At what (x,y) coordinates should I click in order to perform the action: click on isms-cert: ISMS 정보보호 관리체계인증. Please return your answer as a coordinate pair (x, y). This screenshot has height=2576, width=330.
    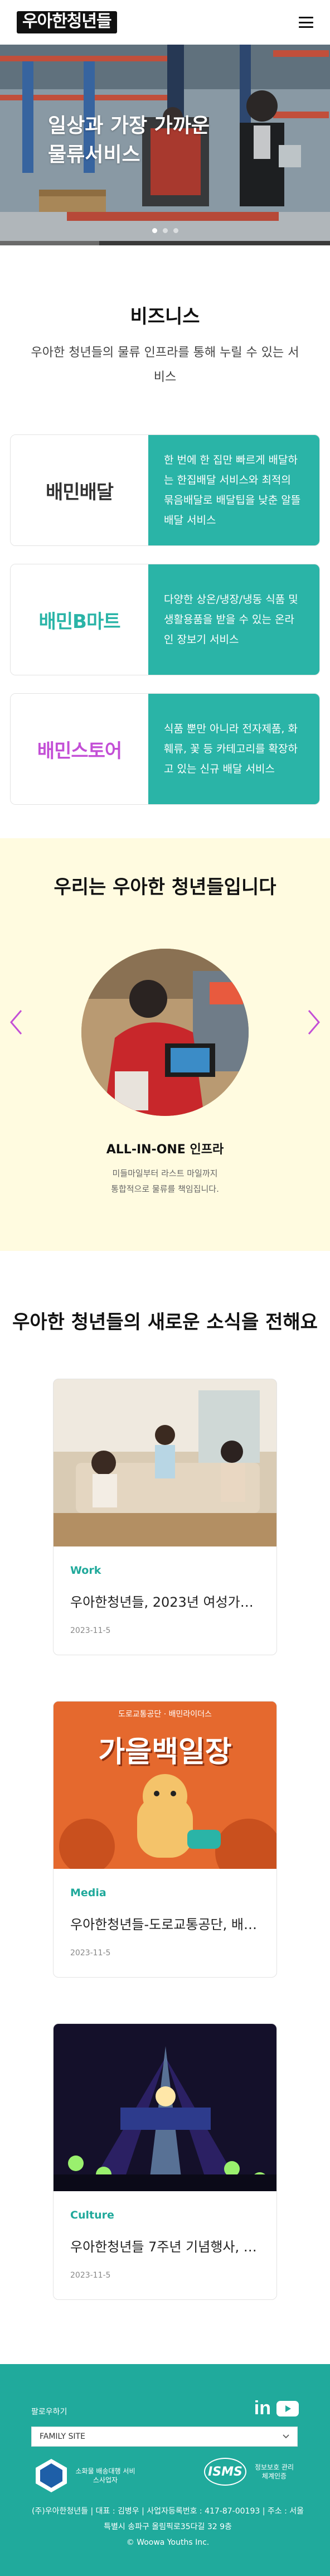
    Looking at the image, I should click on (250, 2472).